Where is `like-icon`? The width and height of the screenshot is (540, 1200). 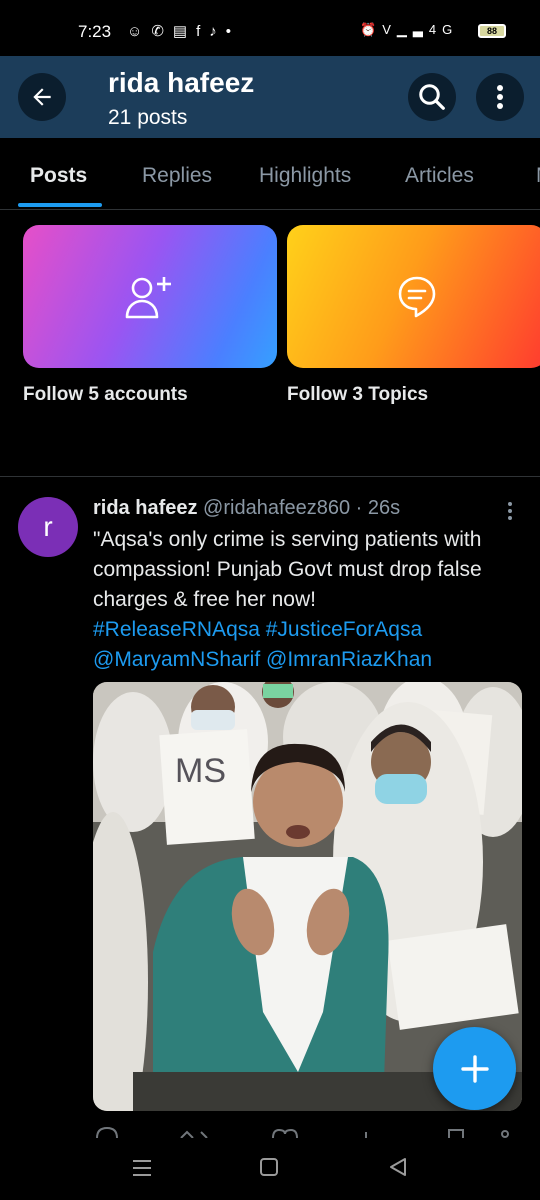 like-icon is located at coordinates (285, 1133).